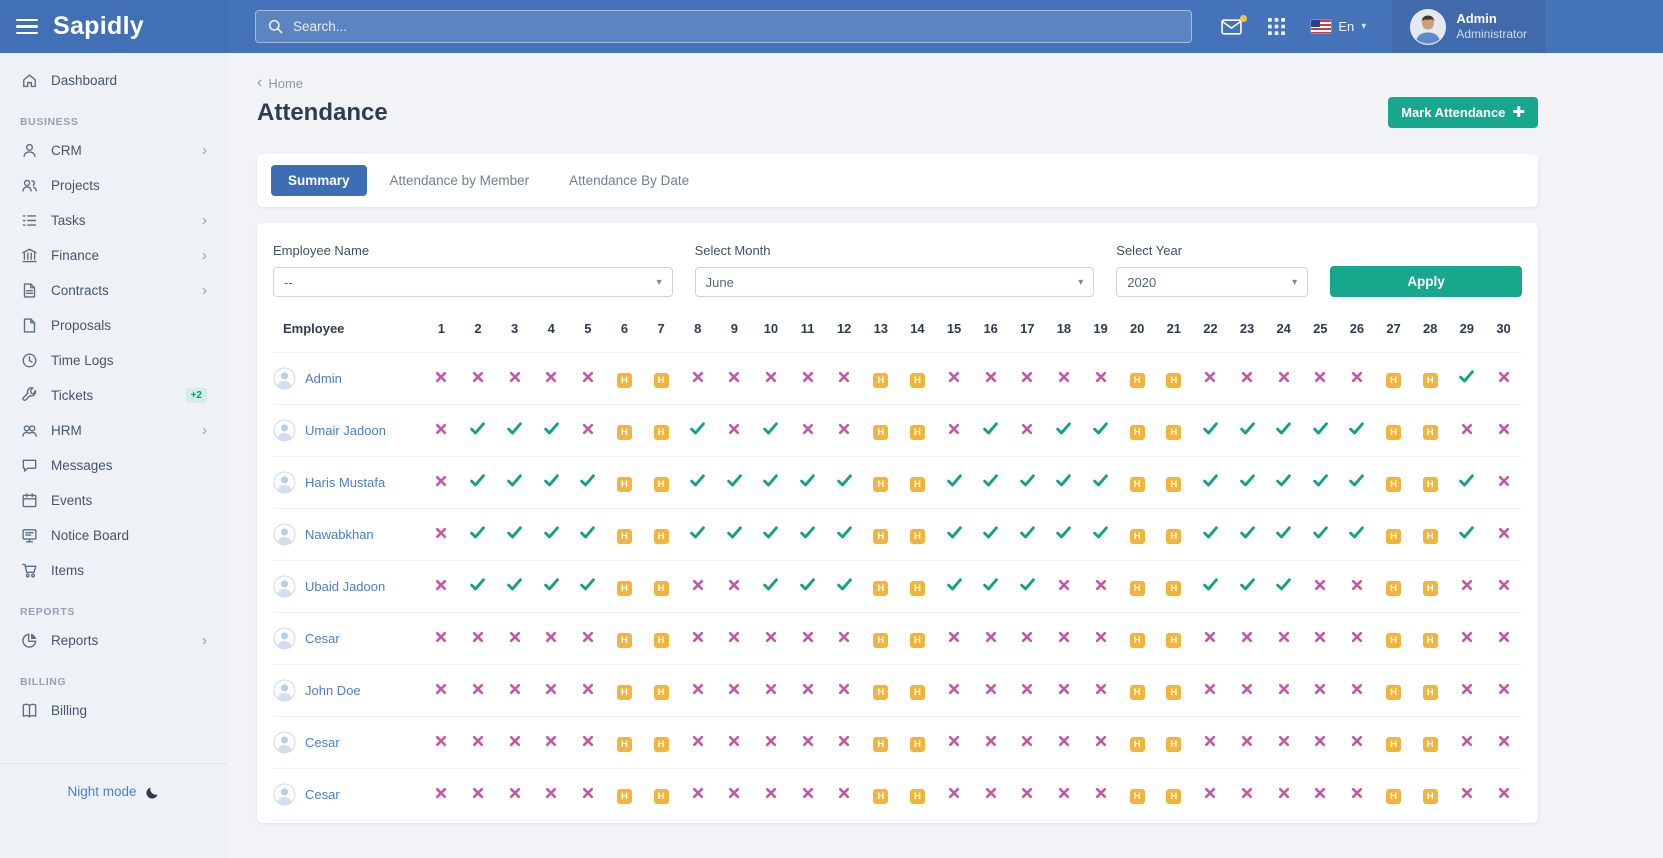 The height and width of the screenshot is (858, 1663). I want to click on user-icon, so click(29, 151).